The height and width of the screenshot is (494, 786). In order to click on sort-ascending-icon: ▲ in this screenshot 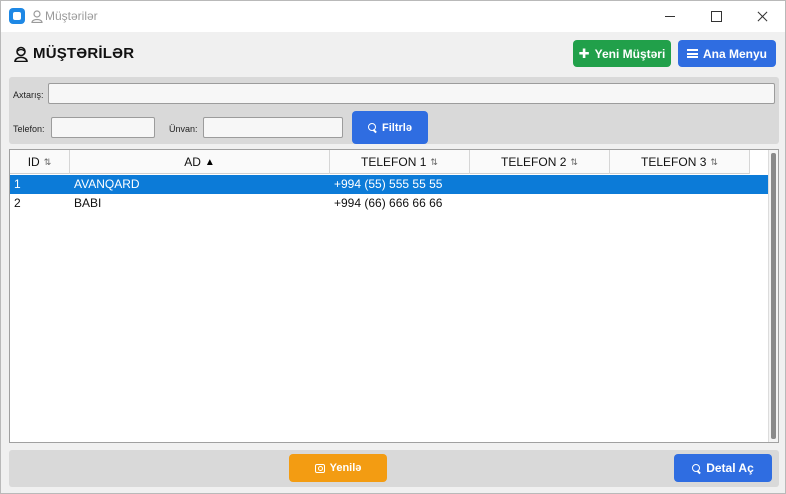, I will do `click(209, 162)`.